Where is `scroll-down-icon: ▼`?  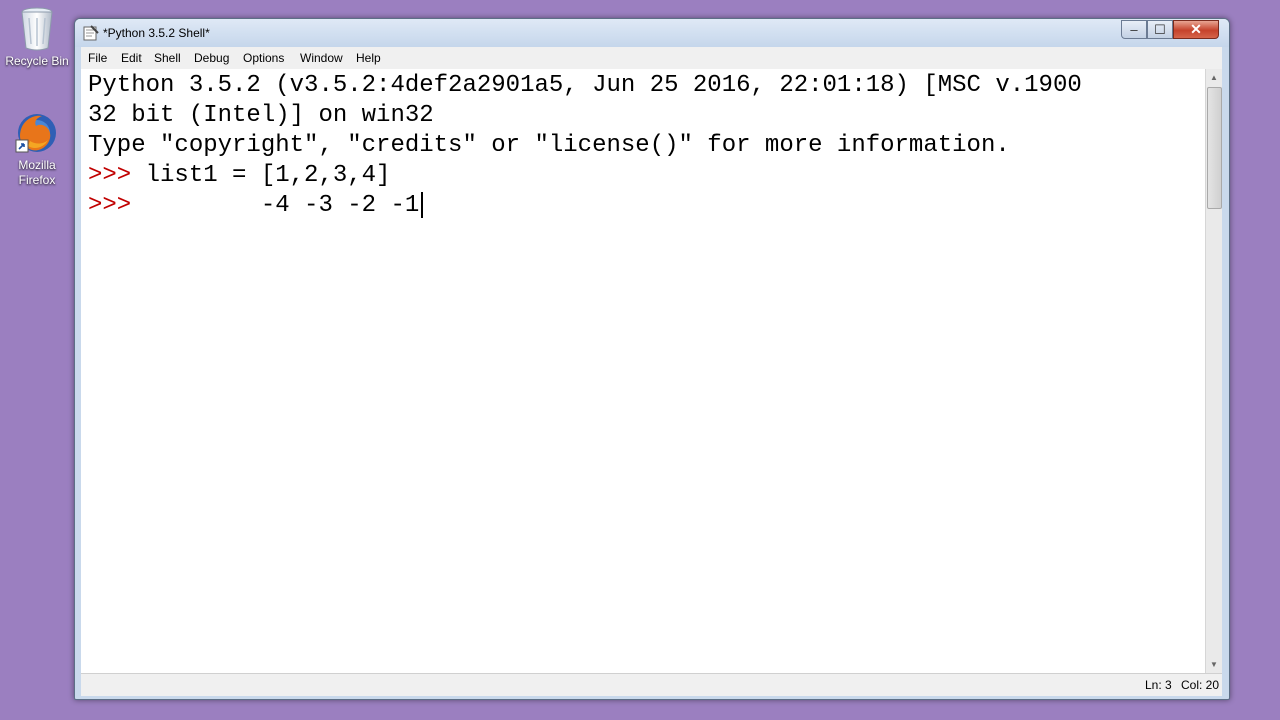
scroll-down-icon: ▼ is located at coordinates (1214, 664).